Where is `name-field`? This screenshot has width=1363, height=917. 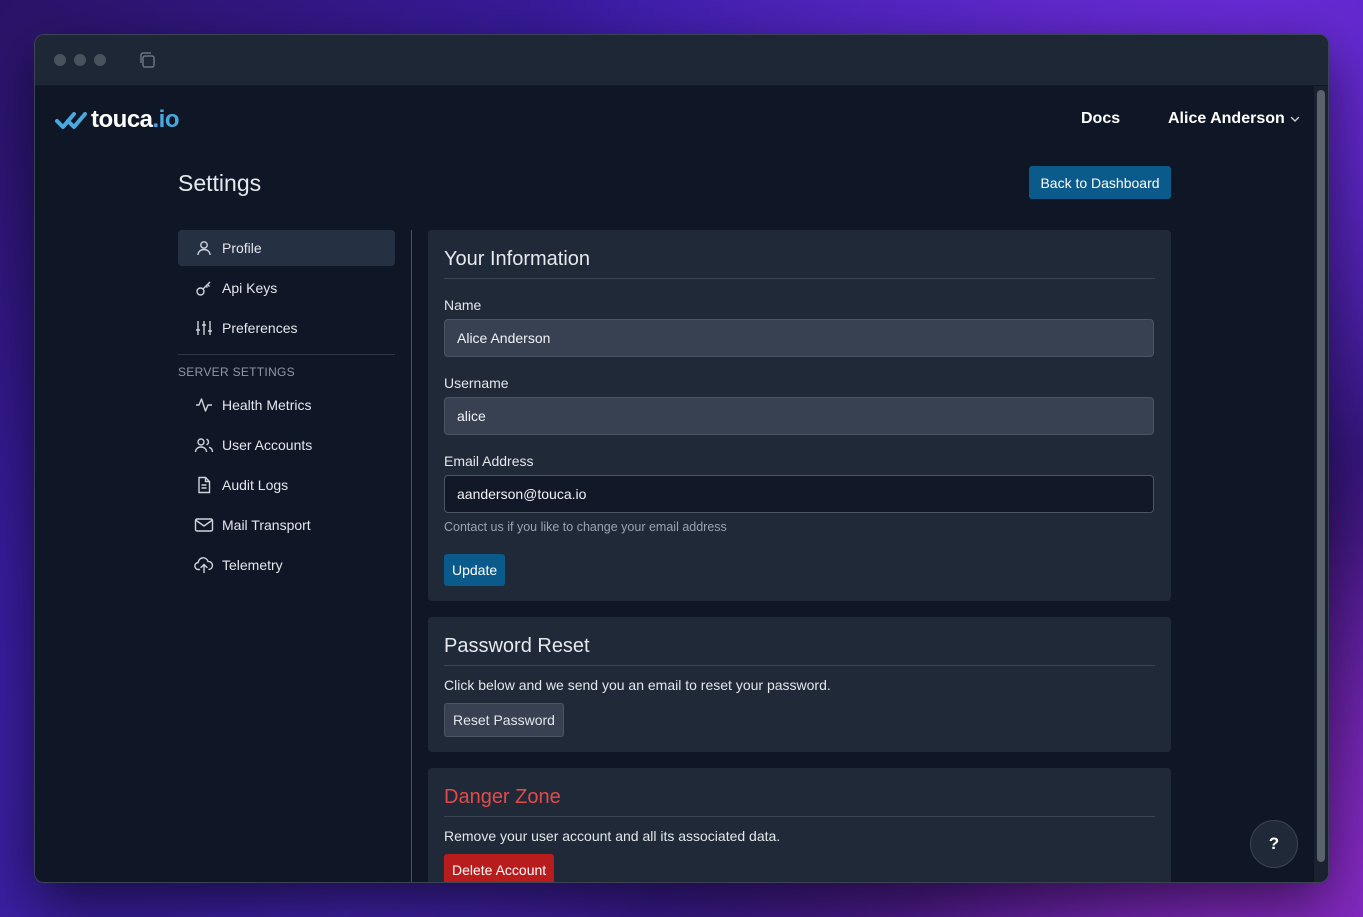 name-field is located at coordinates (799, 338).